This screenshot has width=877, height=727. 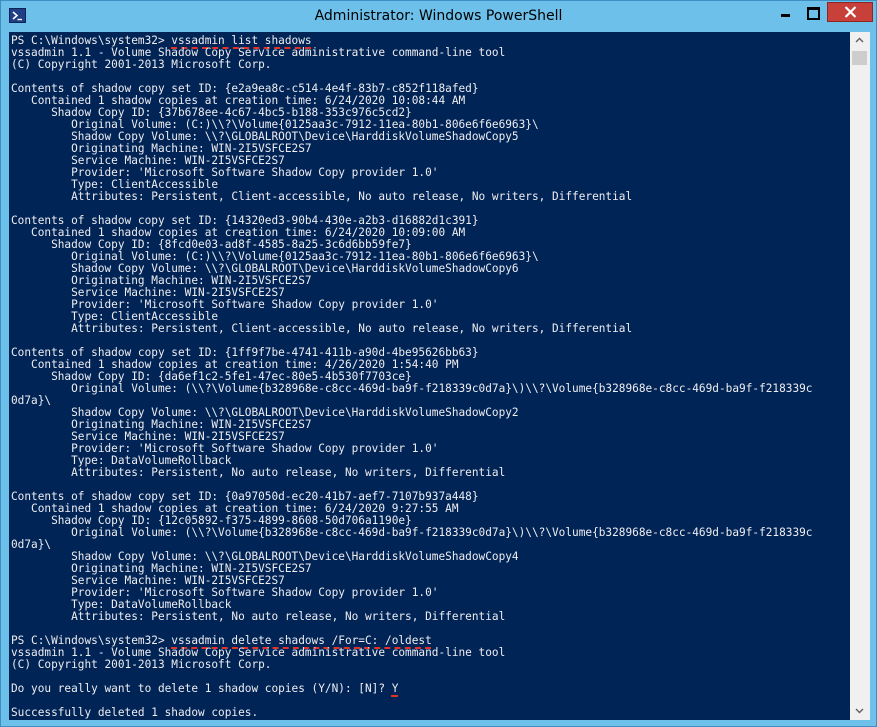 I want to click on window-title: Administrator: Windows PowerShell, so click(x=438, y=16).